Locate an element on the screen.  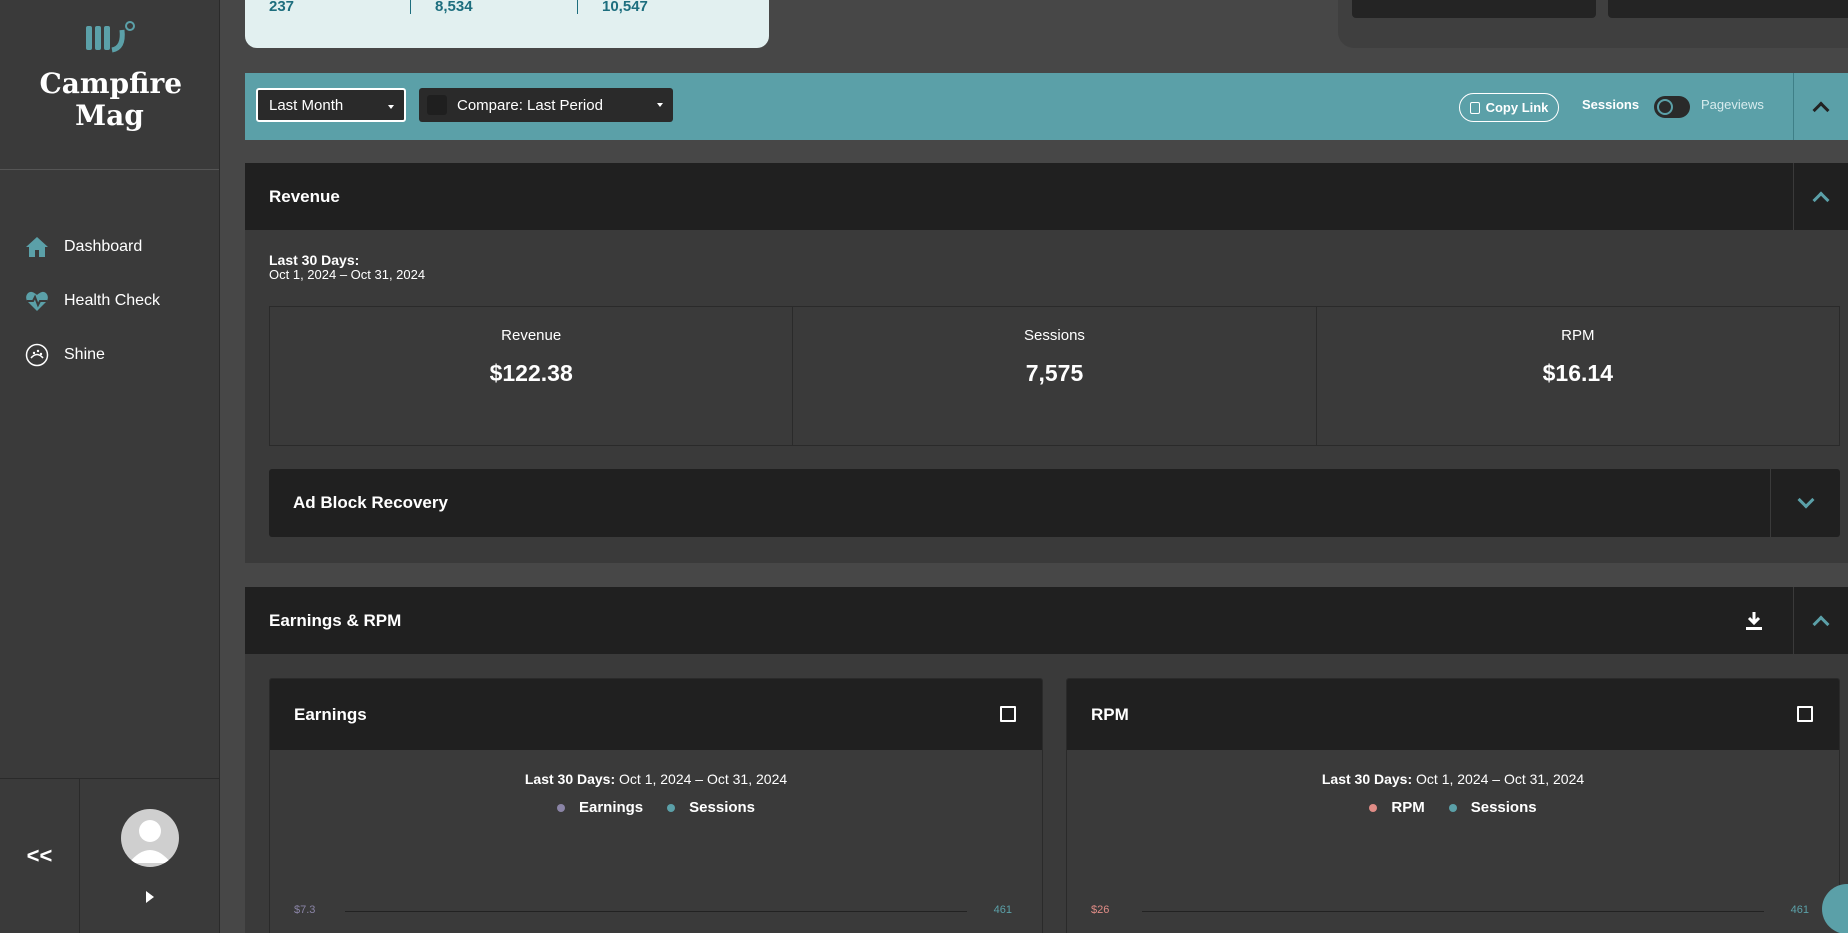
ad-block-expand-button is located at coordinates (1805, 503).